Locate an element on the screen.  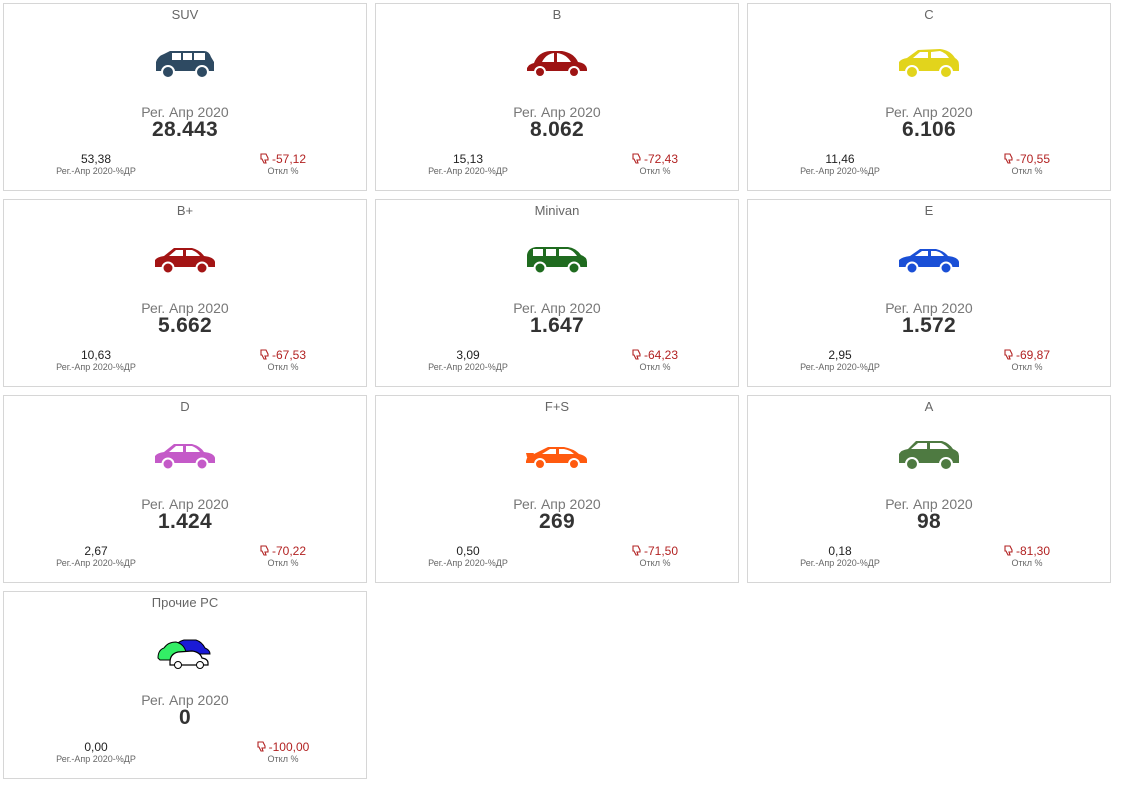
minivan-car-icon is located at coordinates (557, 258).